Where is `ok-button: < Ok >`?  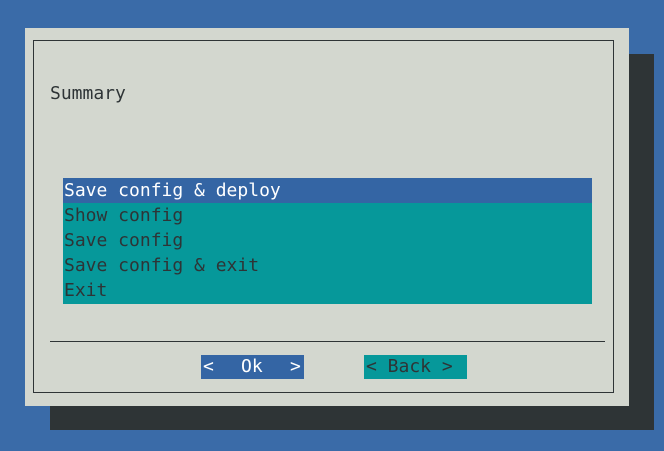 ok-button: < Ok > is located at coordinates (252, 367).